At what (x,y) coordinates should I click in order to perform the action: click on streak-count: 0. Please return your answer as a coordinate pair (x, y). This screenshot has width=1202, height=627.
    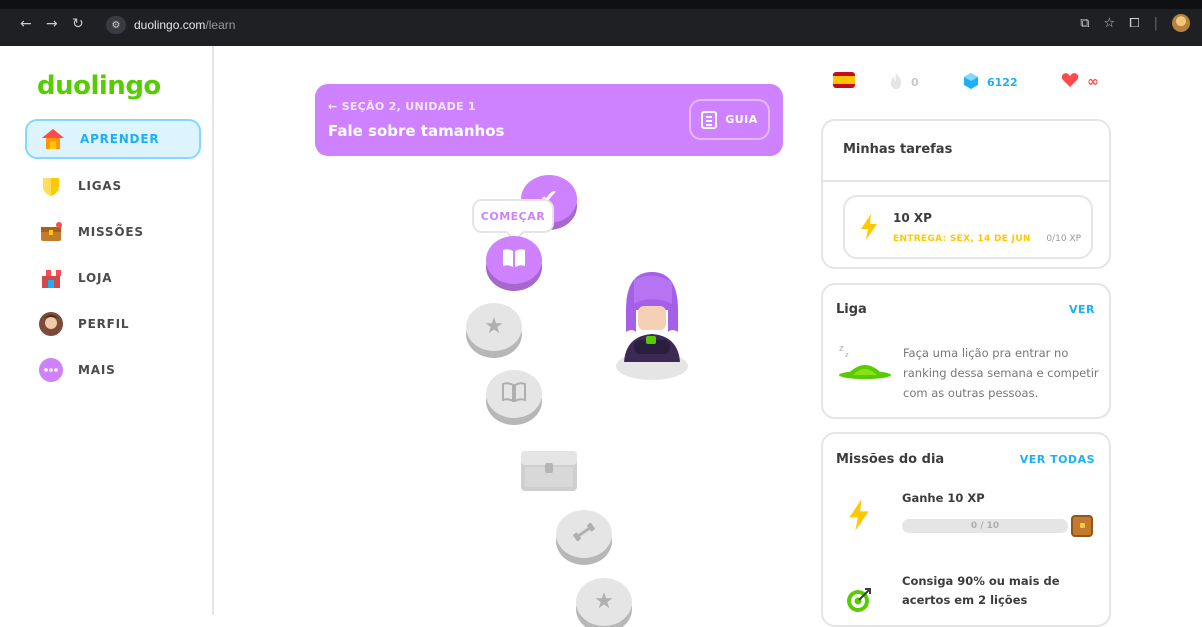
    Looking at the image, I should click on (915, 82).